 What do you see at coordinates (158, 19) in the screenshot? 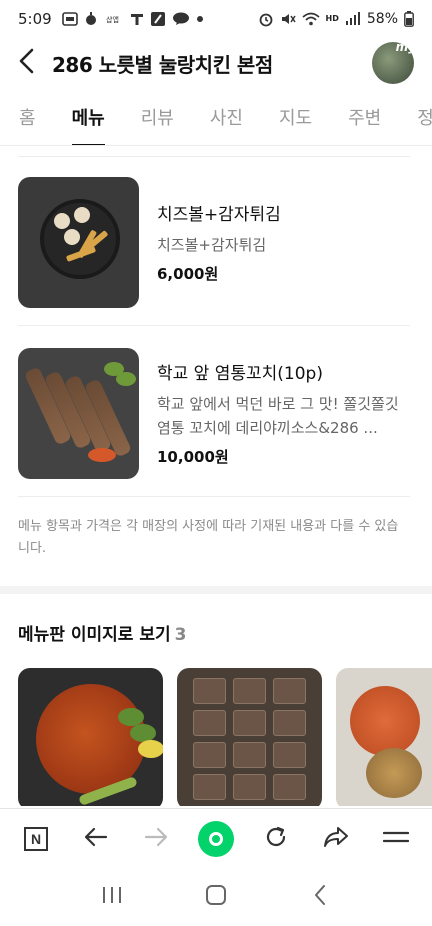
I see `n-app-icon` at bounding box center [158, 19].